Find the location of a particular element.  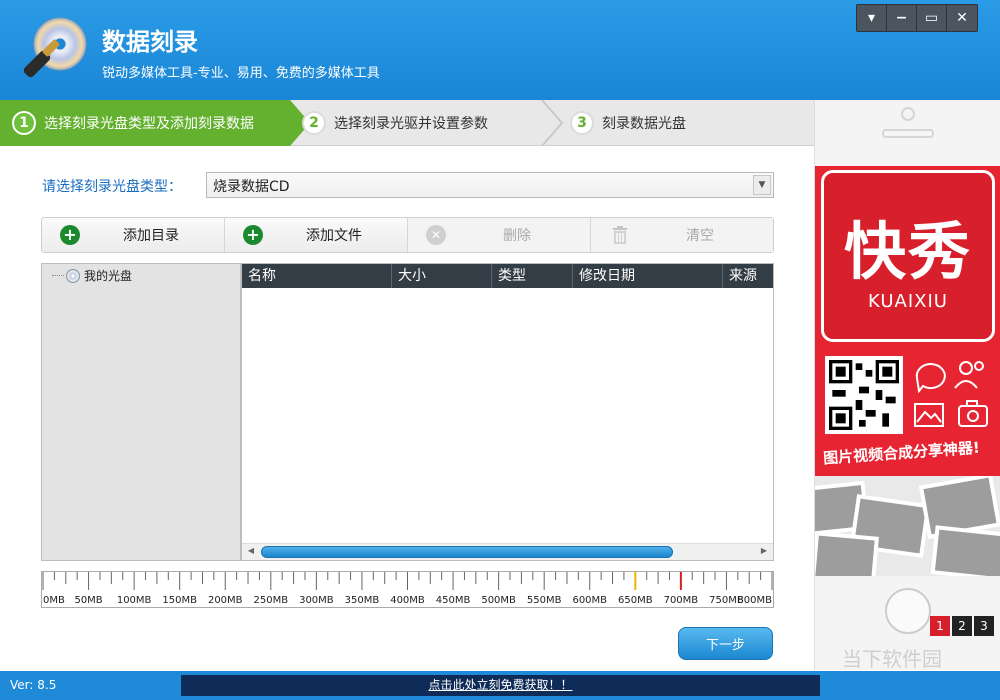

add-file-button: + 添加文件 is located at coordinates (316, 235).